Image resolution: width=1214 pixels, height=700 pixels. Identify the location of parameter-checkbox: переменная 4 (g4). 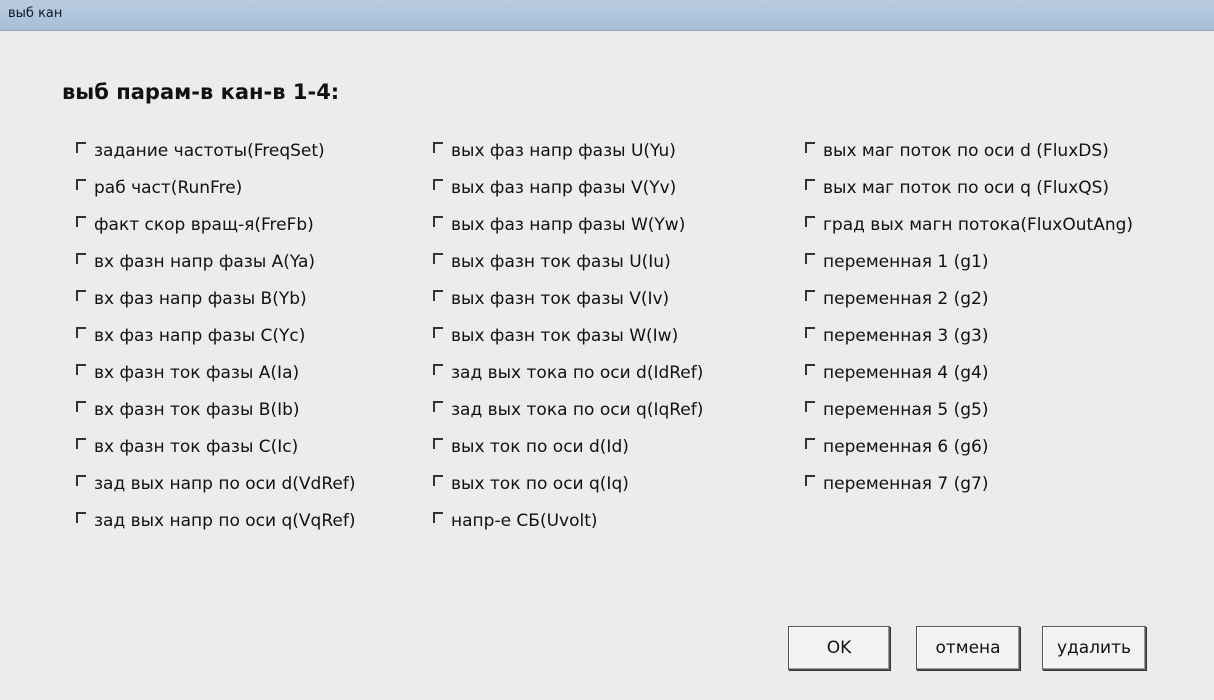
(968, 379).